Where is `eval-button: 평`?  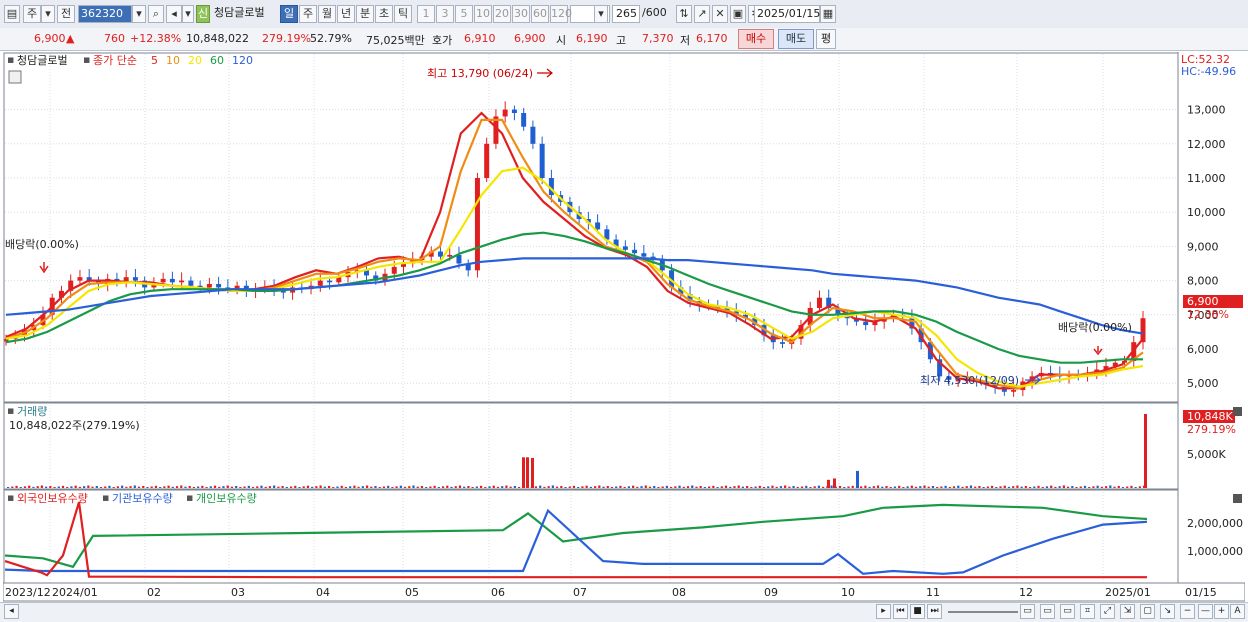 eval-button: 평 is located at coordinates (826, 39).